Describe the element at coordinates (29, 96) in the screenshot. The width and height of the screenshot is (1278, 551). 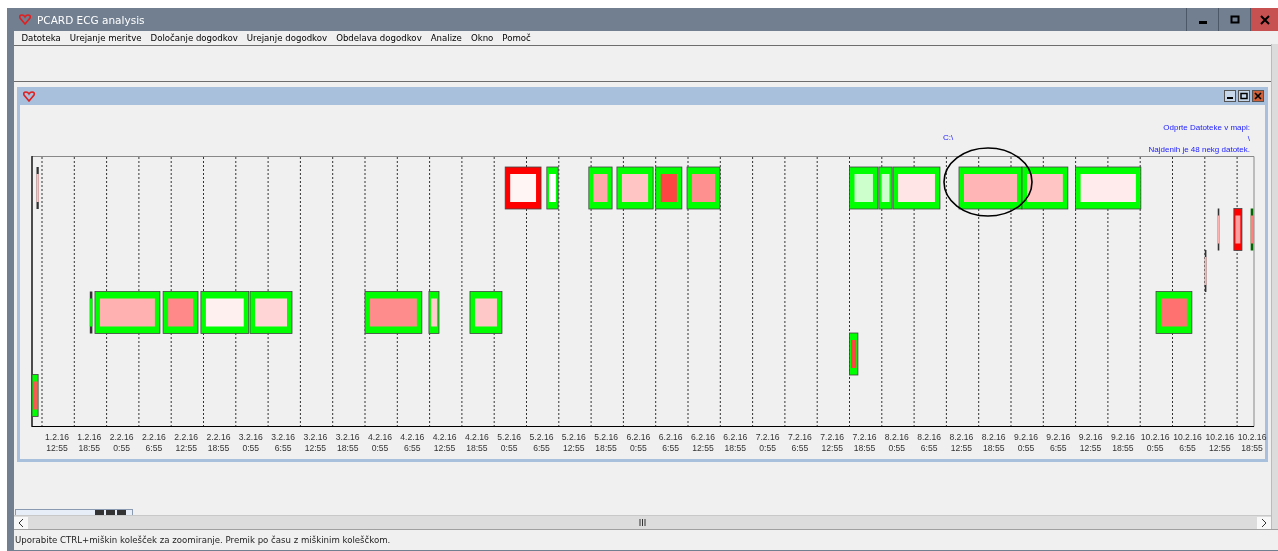
I see `heart-icon` at that location.